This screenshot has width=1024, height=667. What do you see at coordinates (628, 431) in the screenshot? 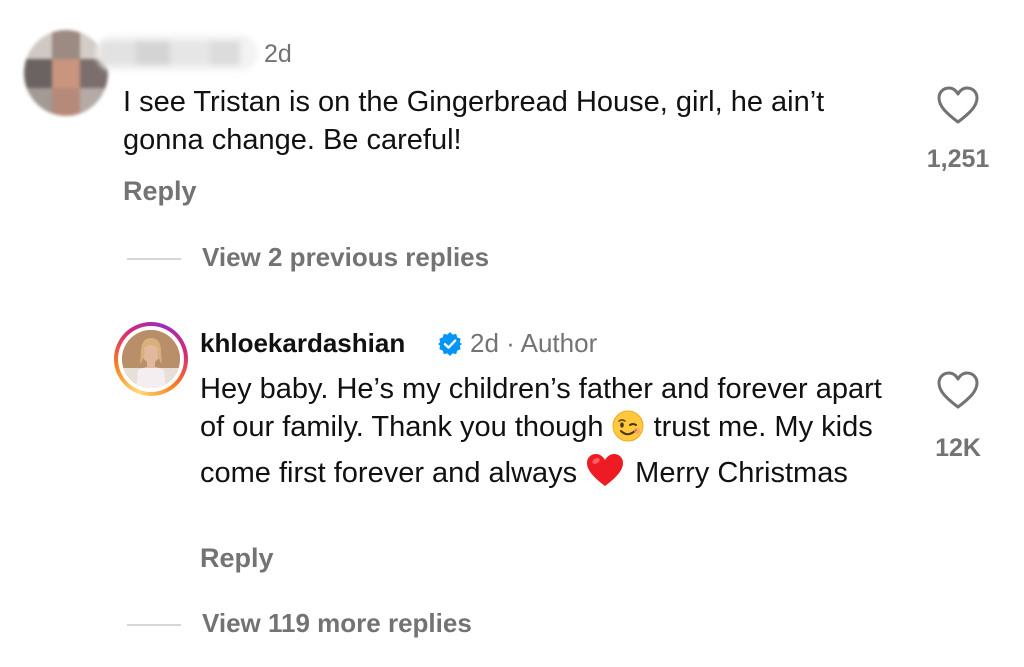
I see `winking-face-emoji` at bounding box center [628, 431].